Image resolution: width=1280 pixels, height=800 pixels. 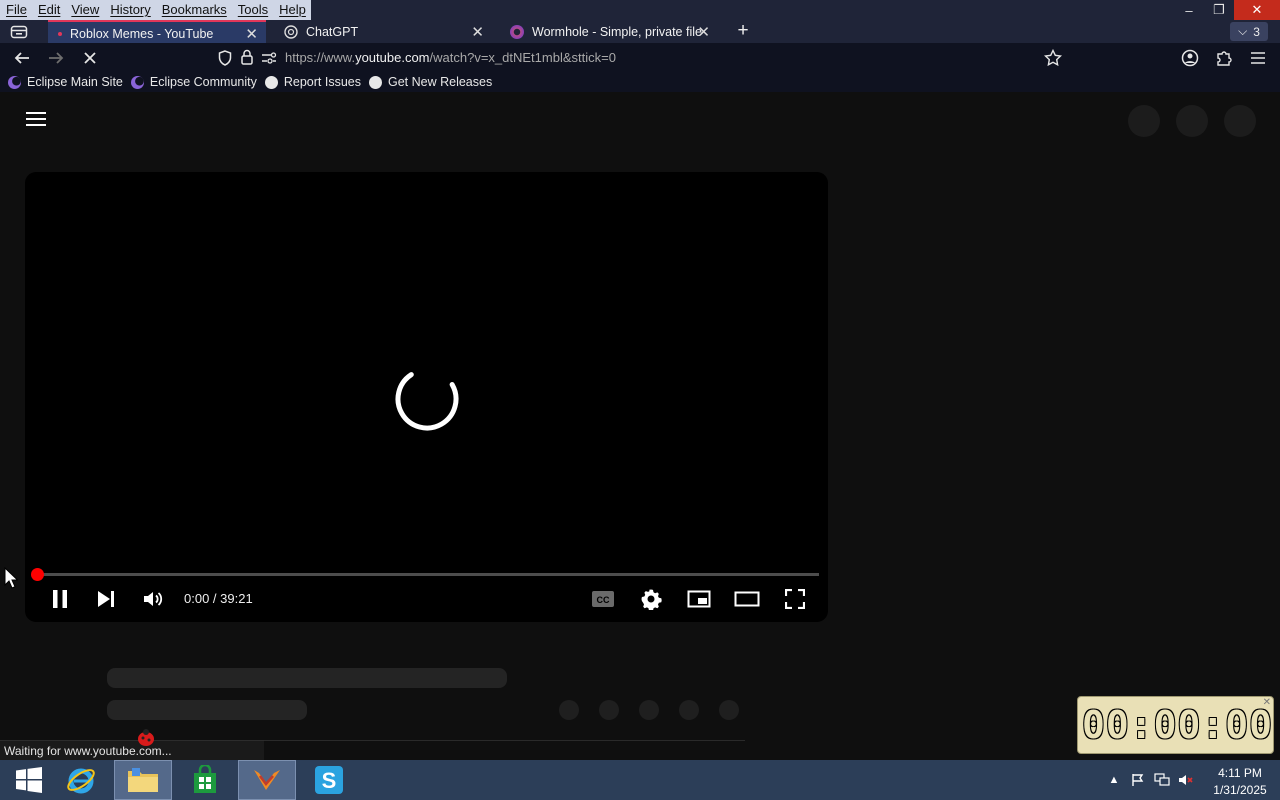 What do you see at coordinates (1053, 59) in the screenshot?
I see `bookmark-star-icon` at bounding box center [1053, 59].